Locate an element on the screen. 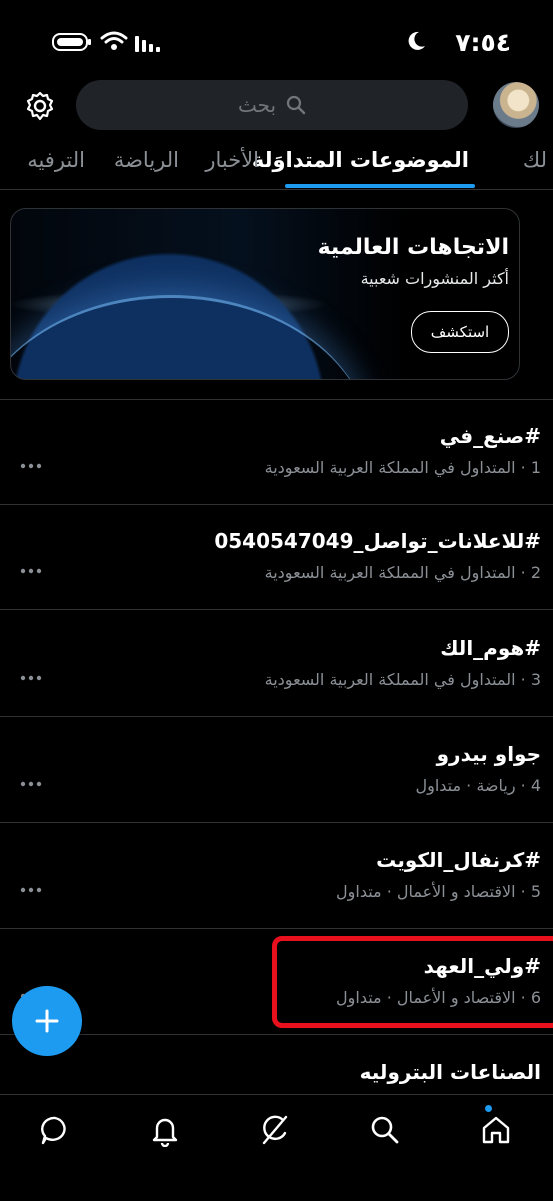 This screenshot has height=1201, width=553. trend-meta: 5 · الاقتصاد و الأعمال · متداول is located at coordinates (438, 891).